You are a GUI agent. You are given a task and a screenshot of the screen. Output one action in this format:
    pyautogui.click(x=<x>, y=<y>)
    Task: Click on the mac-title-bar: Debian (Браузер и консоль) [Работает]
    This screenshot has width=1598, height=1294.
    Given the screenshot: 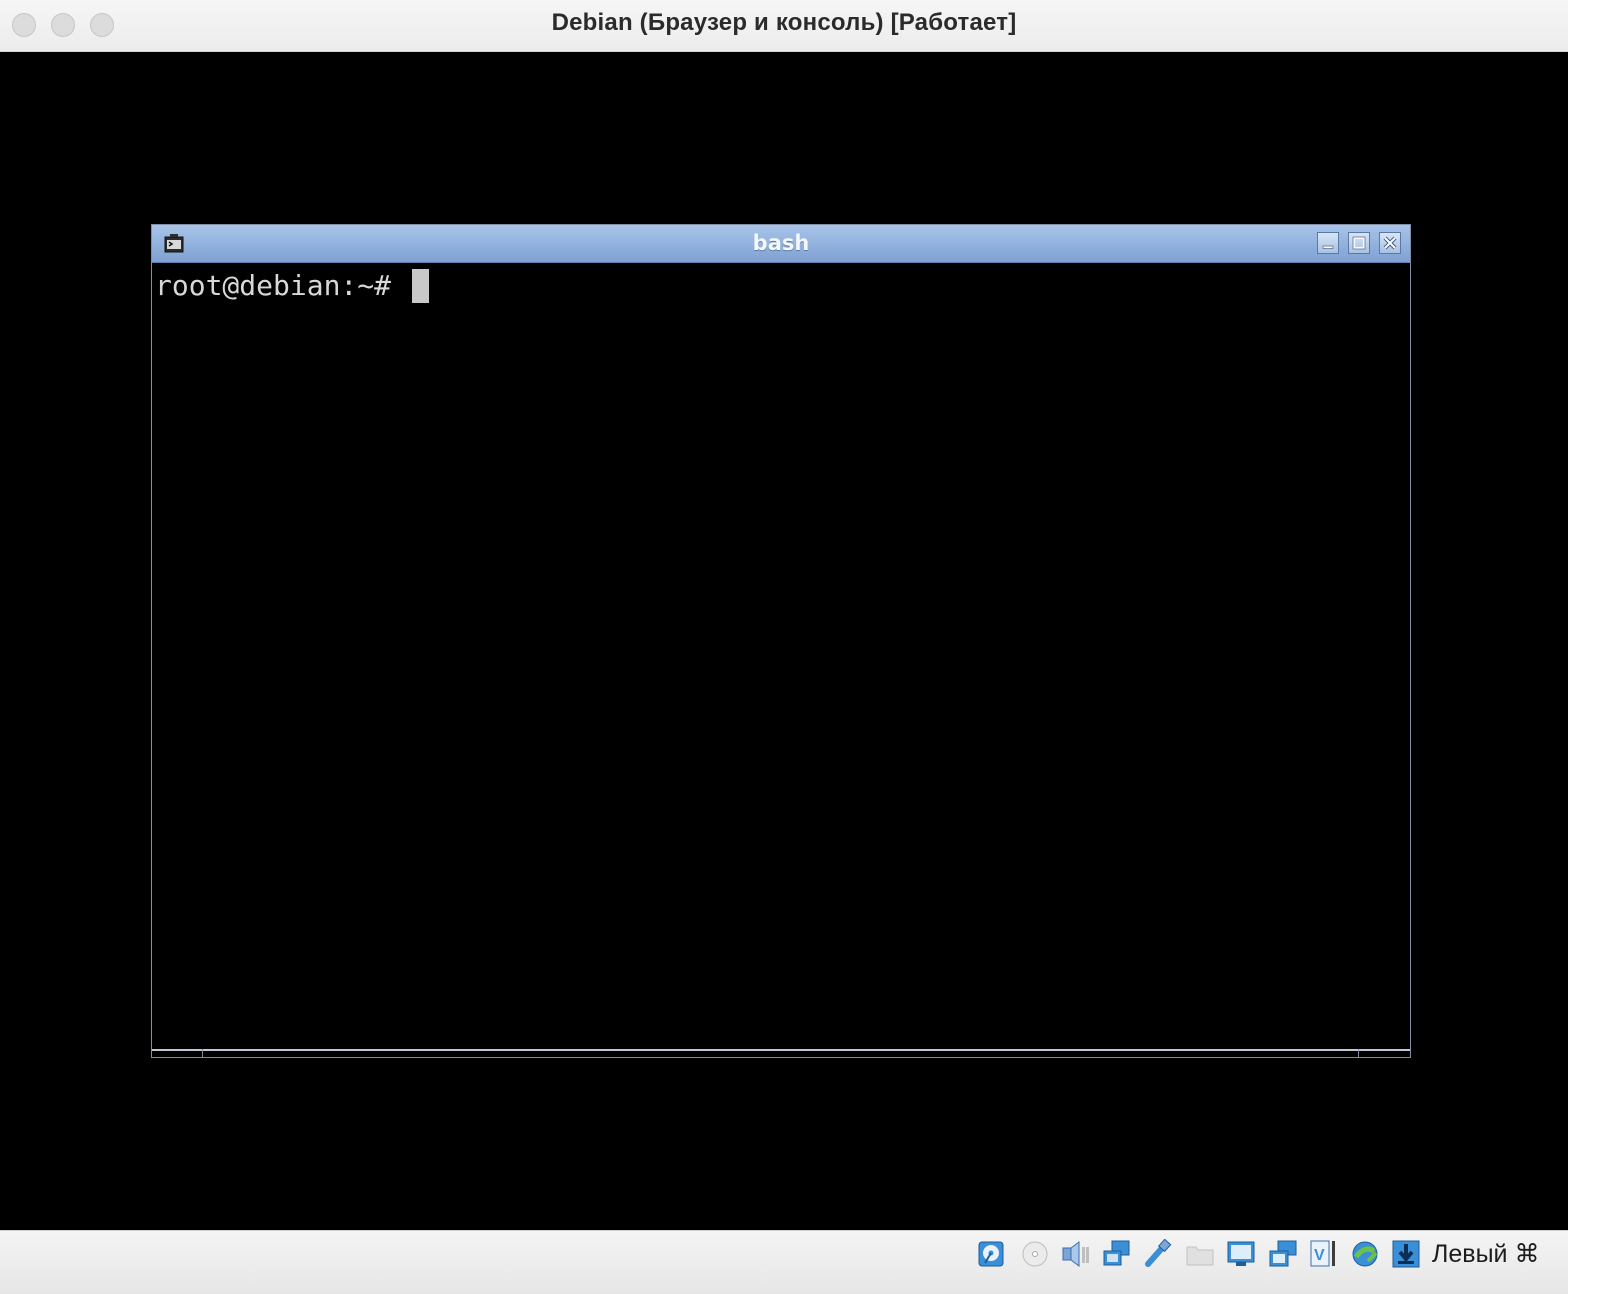 What is the action you would take?
    pyautogui.click(x=784, y=26)
    